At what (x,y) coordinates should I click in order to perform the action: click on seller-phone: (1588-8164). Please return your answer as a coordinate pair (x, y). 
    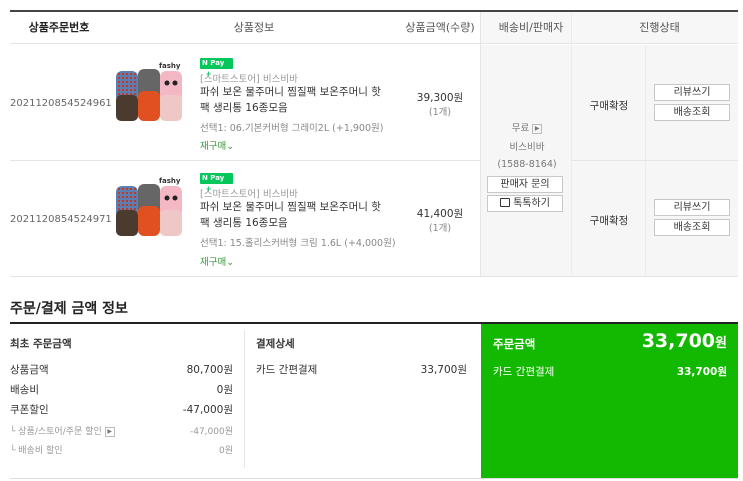
    Looking at the image, I should click on (527, 164).